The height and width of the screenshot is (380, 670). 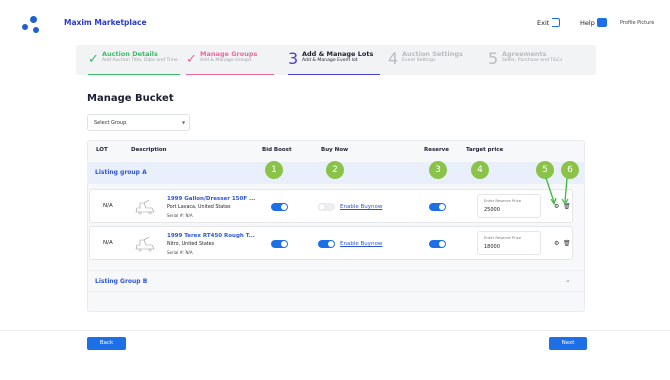 I want to click on col-header-bid-boost: Bid Boost, so click(x=277, y=150).